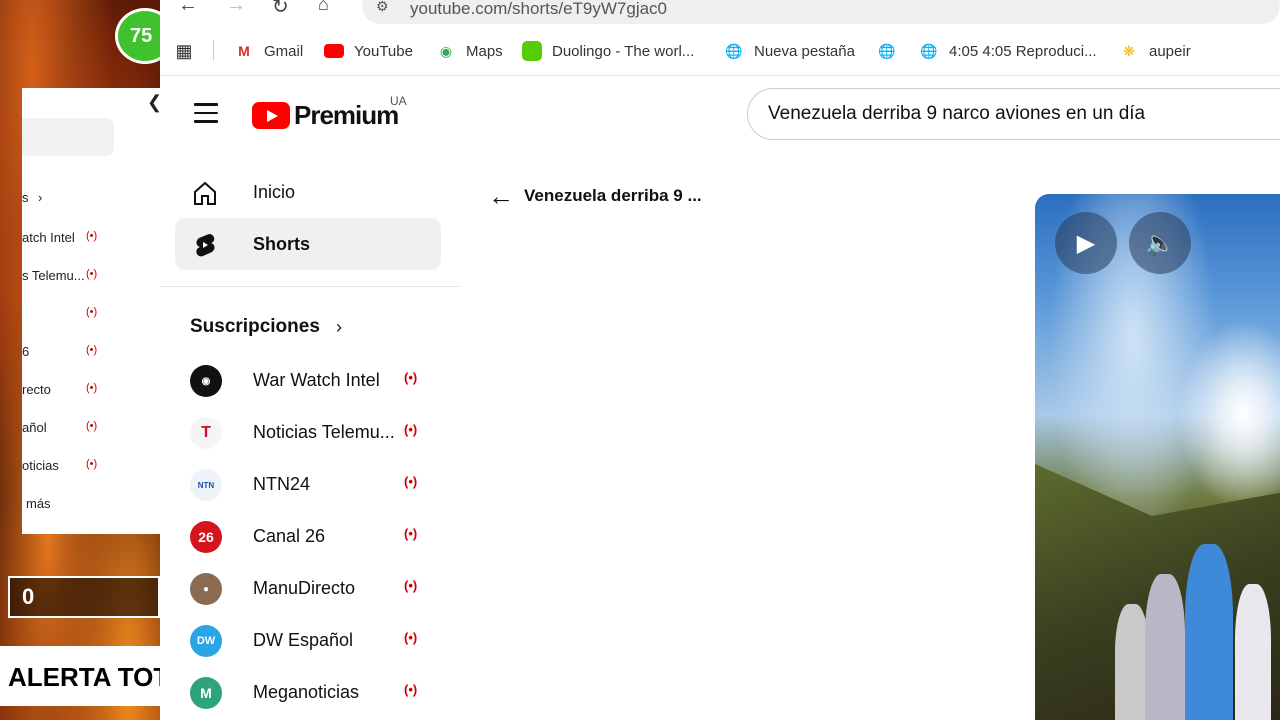 Image resolution: width=1280 pixels, height=720 pixels. What do you see at coordinates (538, 9) in the screenshot?
I see `url-text: youtube.com/shorts/eT9yW7gjac0` at bounding box center [538, 9].